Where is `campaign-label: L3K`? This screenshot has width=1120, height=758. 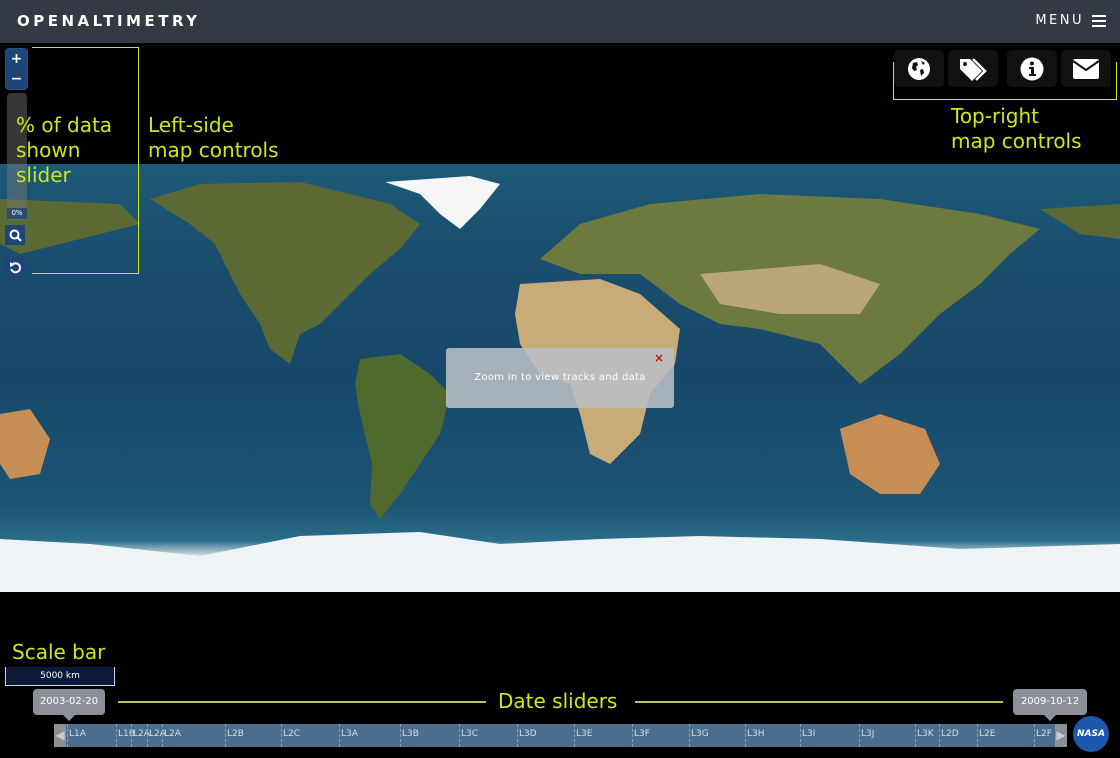 campaign-label: L3K is located at coordinates (925, 734).